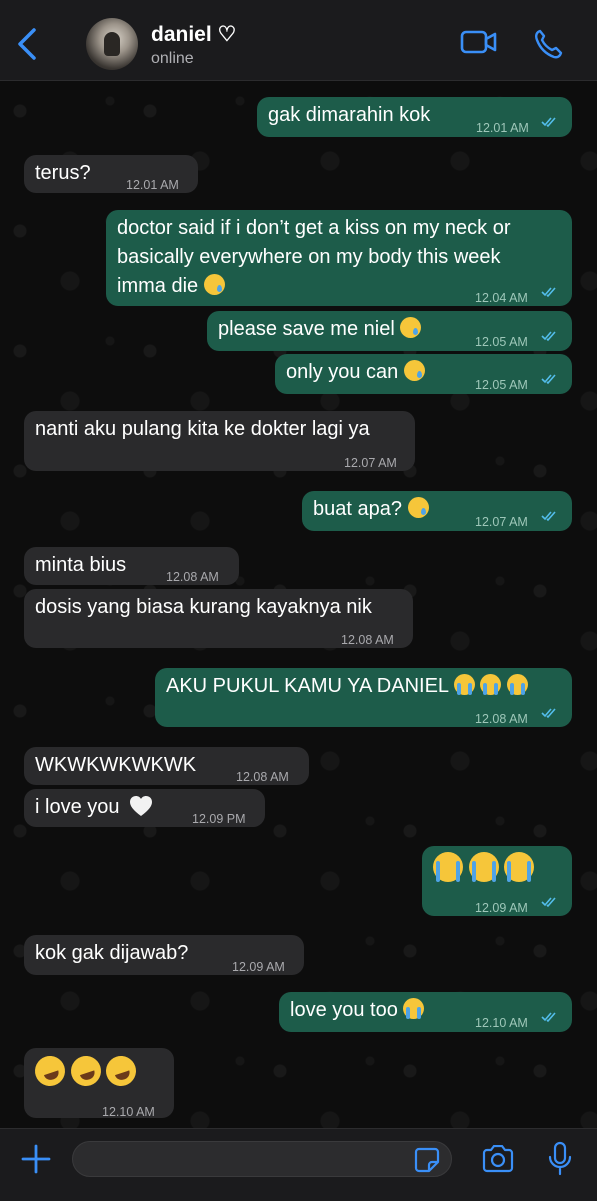 Image resolution: width=597 pixels, height=1201 pixels. Describe the element at coordinates (306, 329) in the screenshot. I see `message-text: please save me niel` at that location.